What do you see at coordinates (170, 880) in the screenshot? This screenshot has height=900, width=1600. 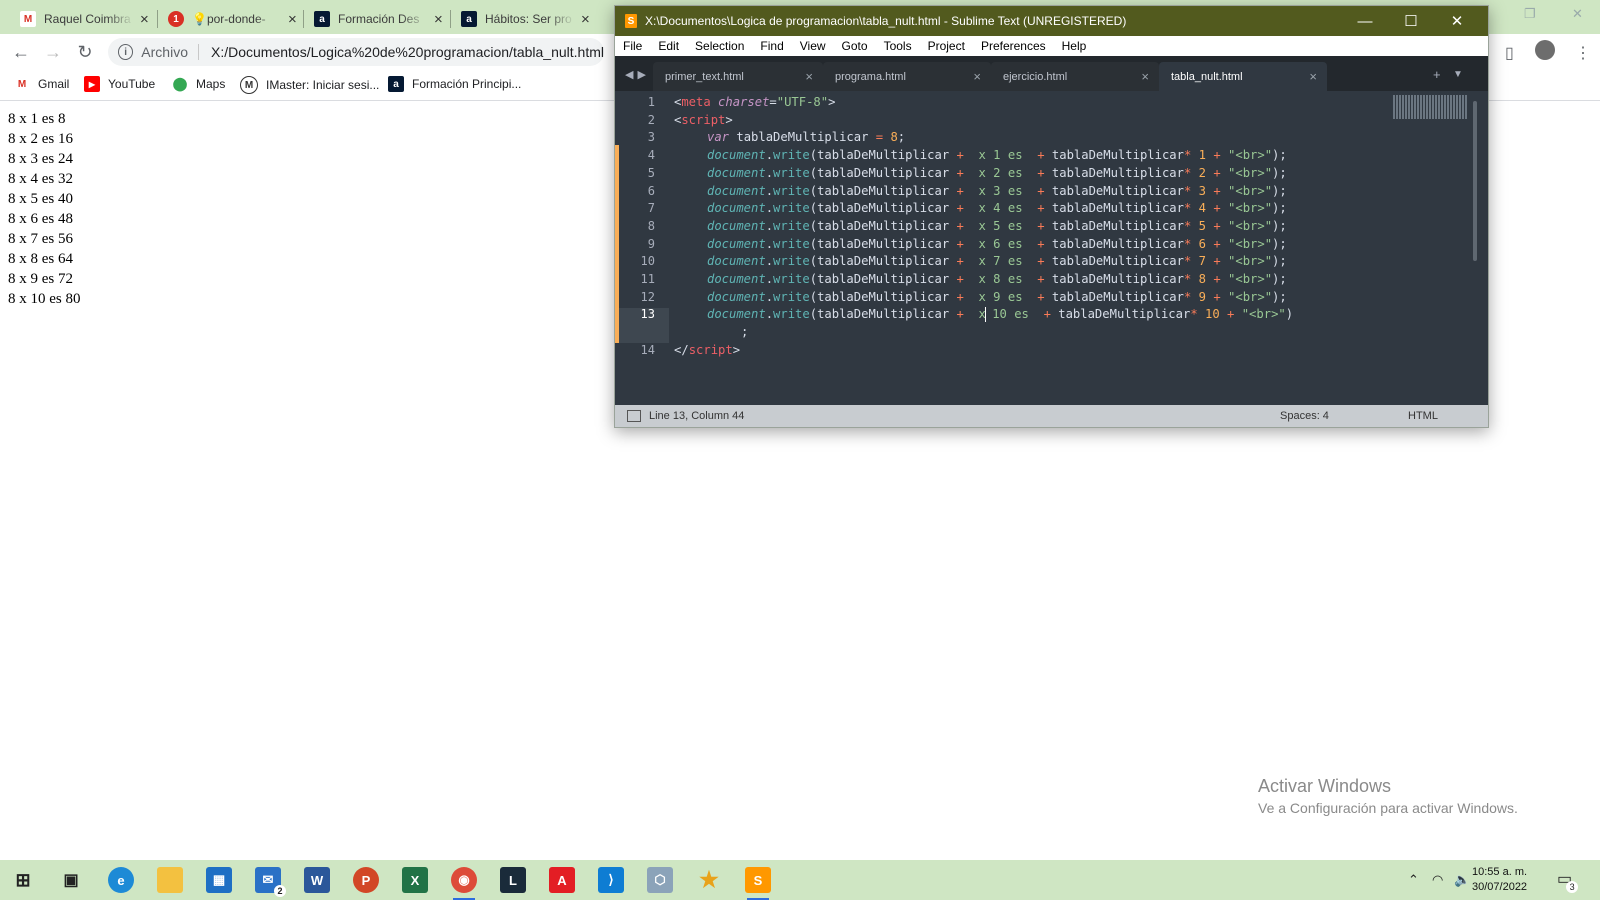 I see `file-explorer-icon` at bounding box center [170, 880].